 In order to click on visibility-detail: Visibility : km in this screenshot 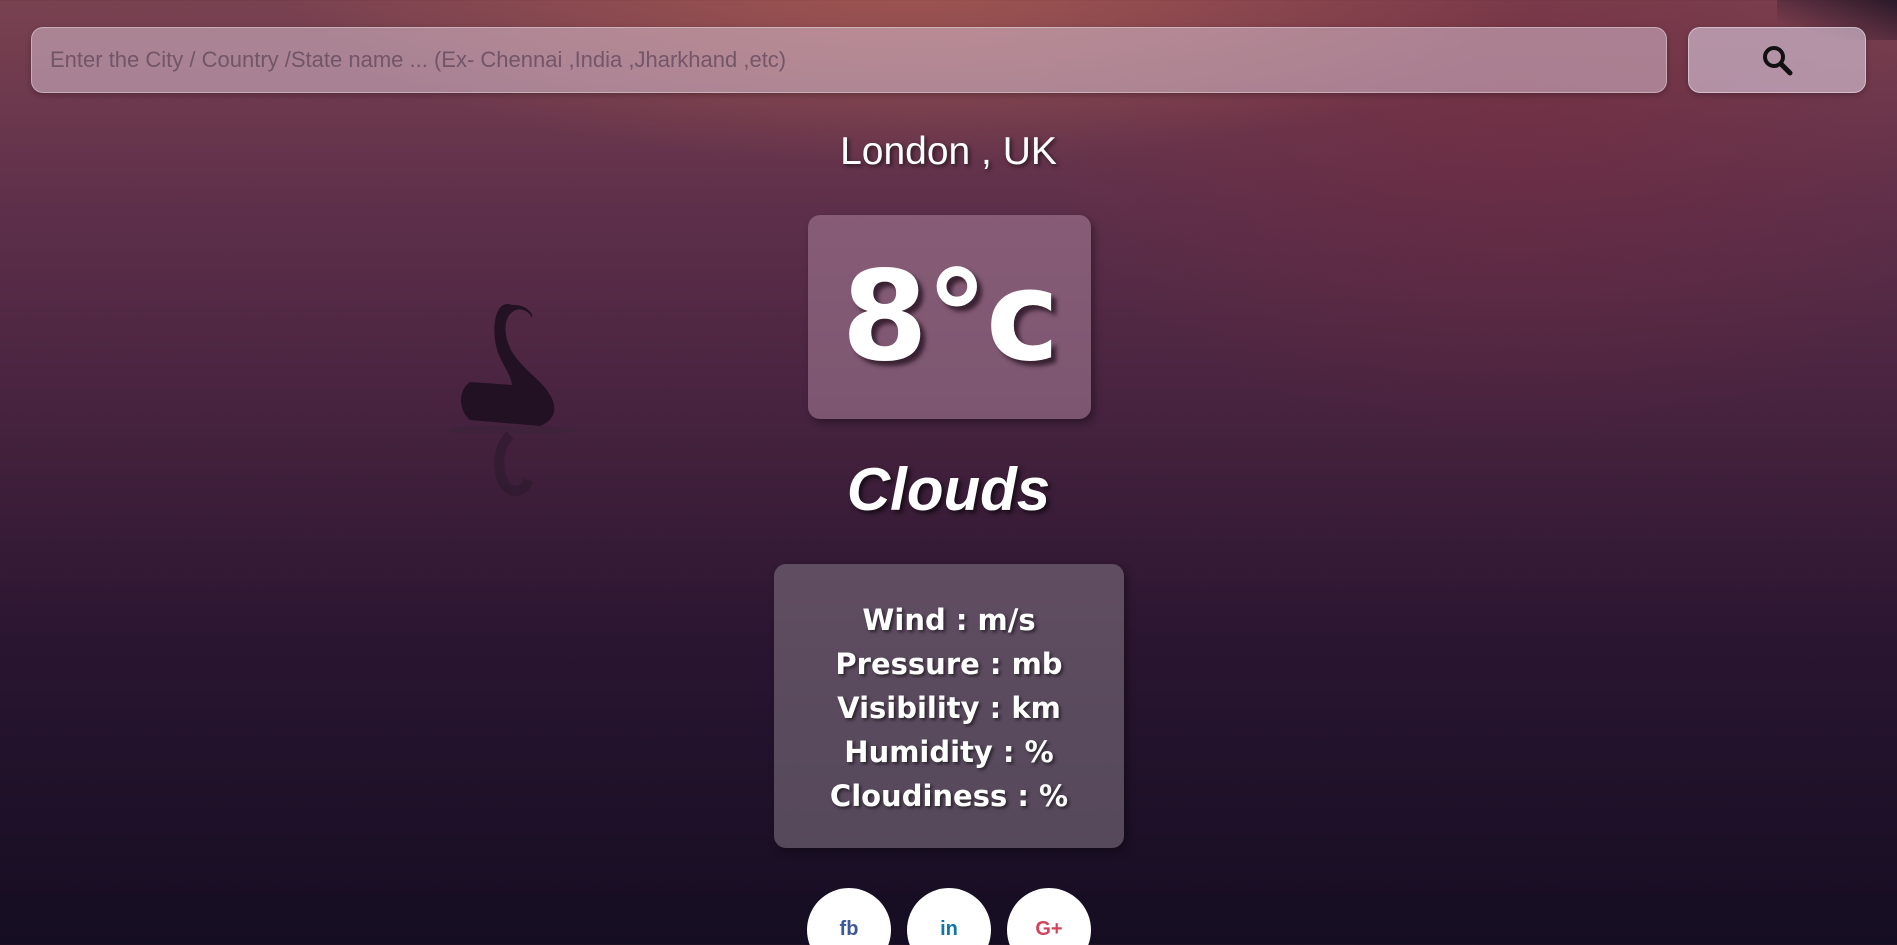, I will do `click(949, 708)`.